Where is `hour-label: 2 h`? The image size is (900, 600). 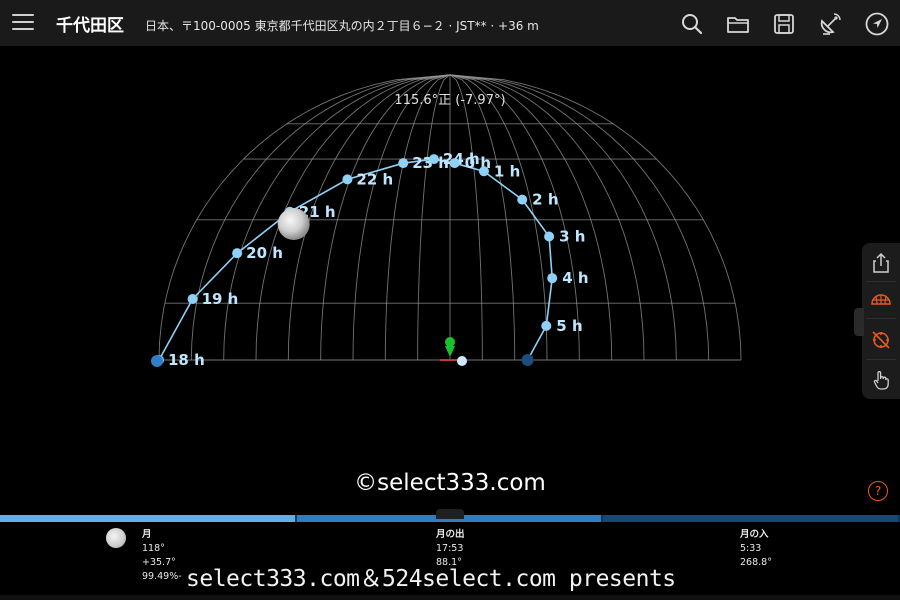
hour-label: 2 h is located at coordinates (545, 200).